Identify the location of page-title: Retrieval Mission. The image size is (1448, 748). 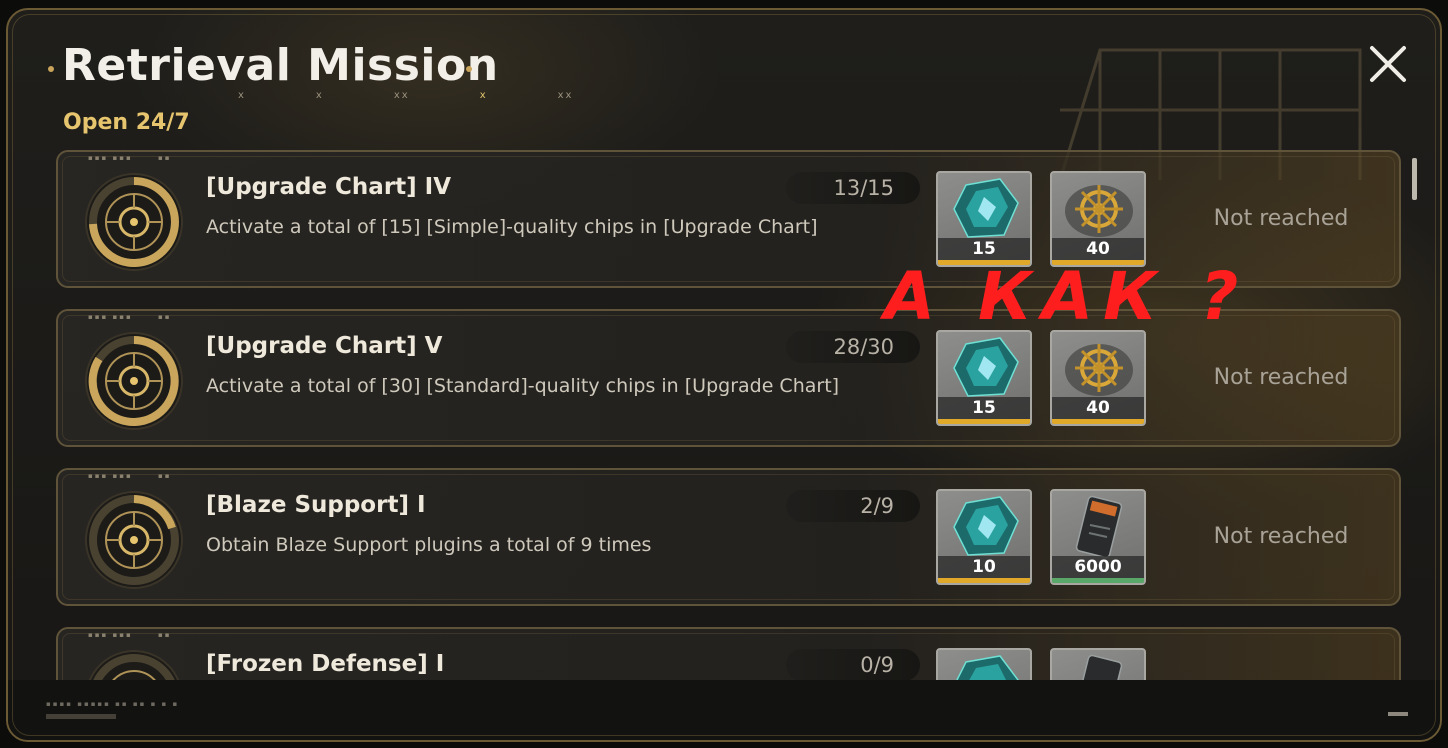
(280, 65).